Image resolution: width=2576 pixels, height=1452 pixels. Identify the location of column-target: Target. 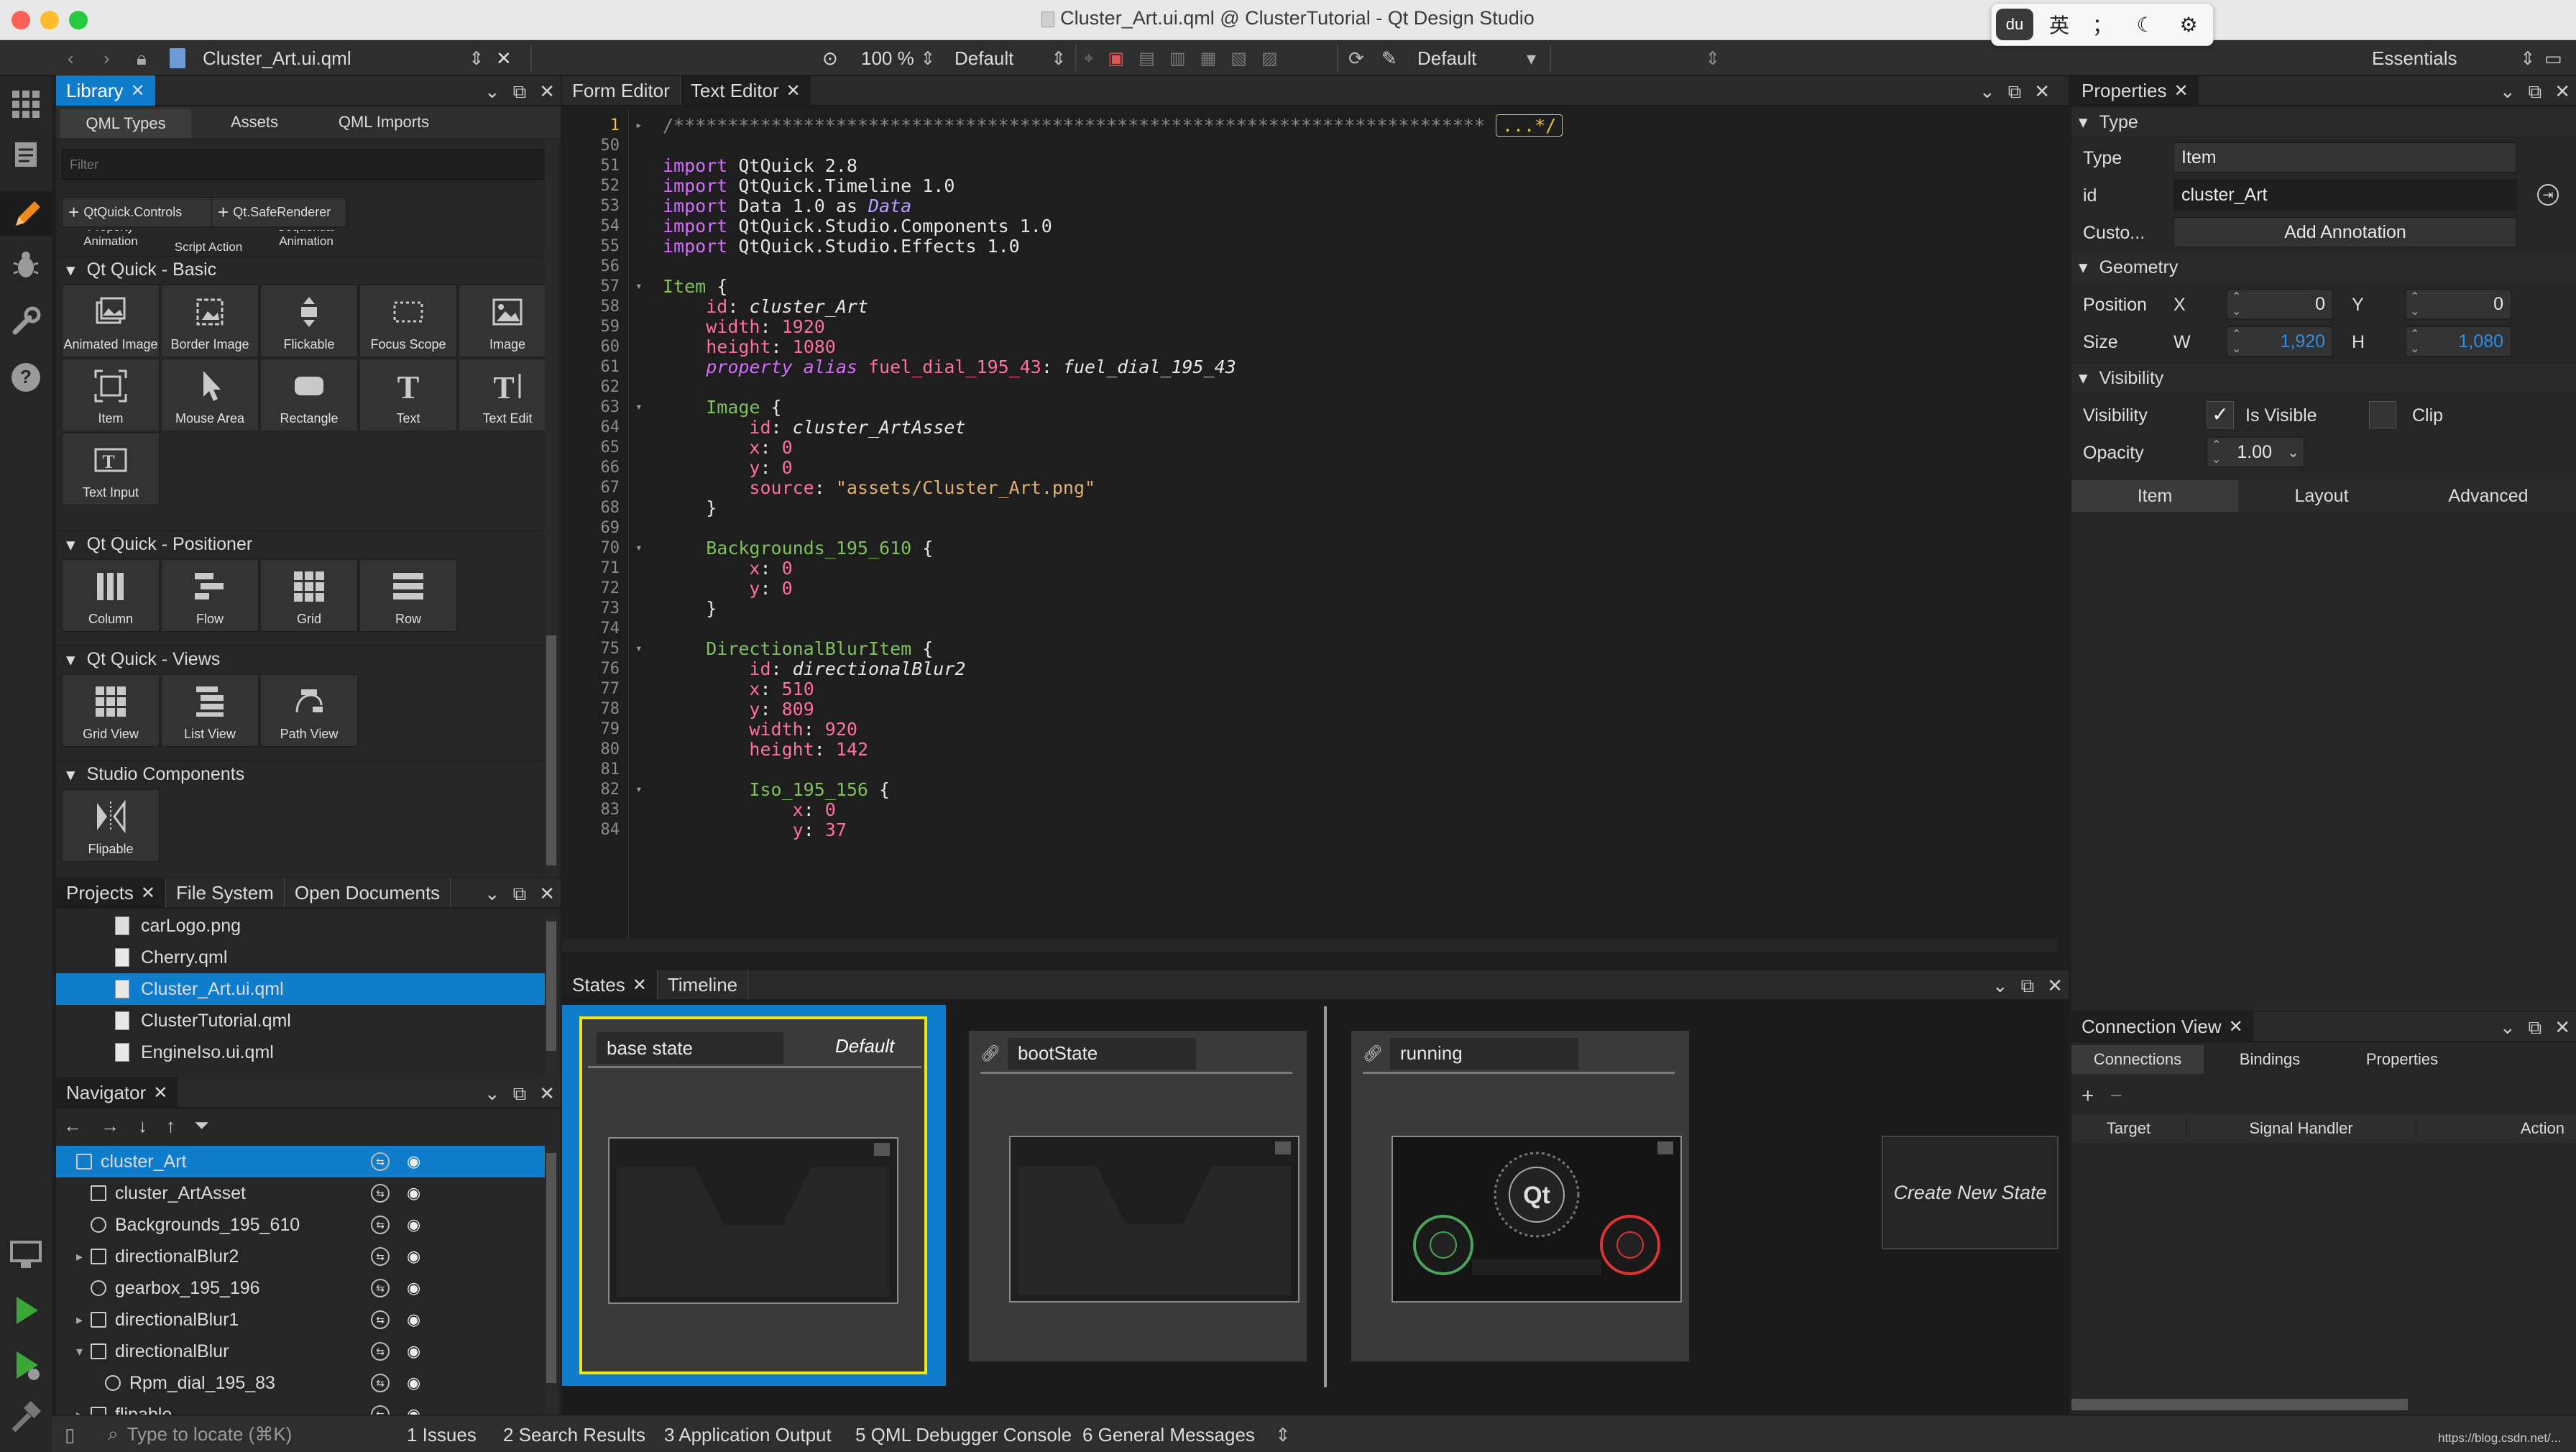
(2128, 1128).